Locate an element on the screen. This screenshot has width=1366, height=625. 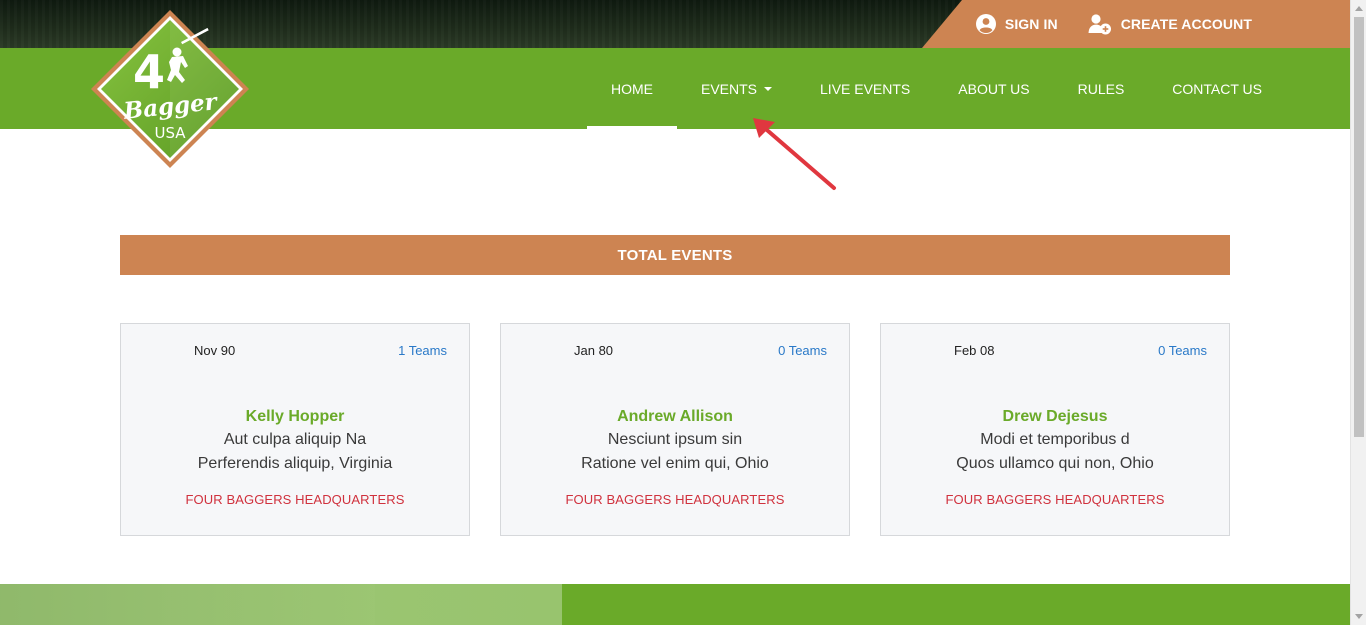
nav-events: EVENTS is located at coordinates (736, 88).